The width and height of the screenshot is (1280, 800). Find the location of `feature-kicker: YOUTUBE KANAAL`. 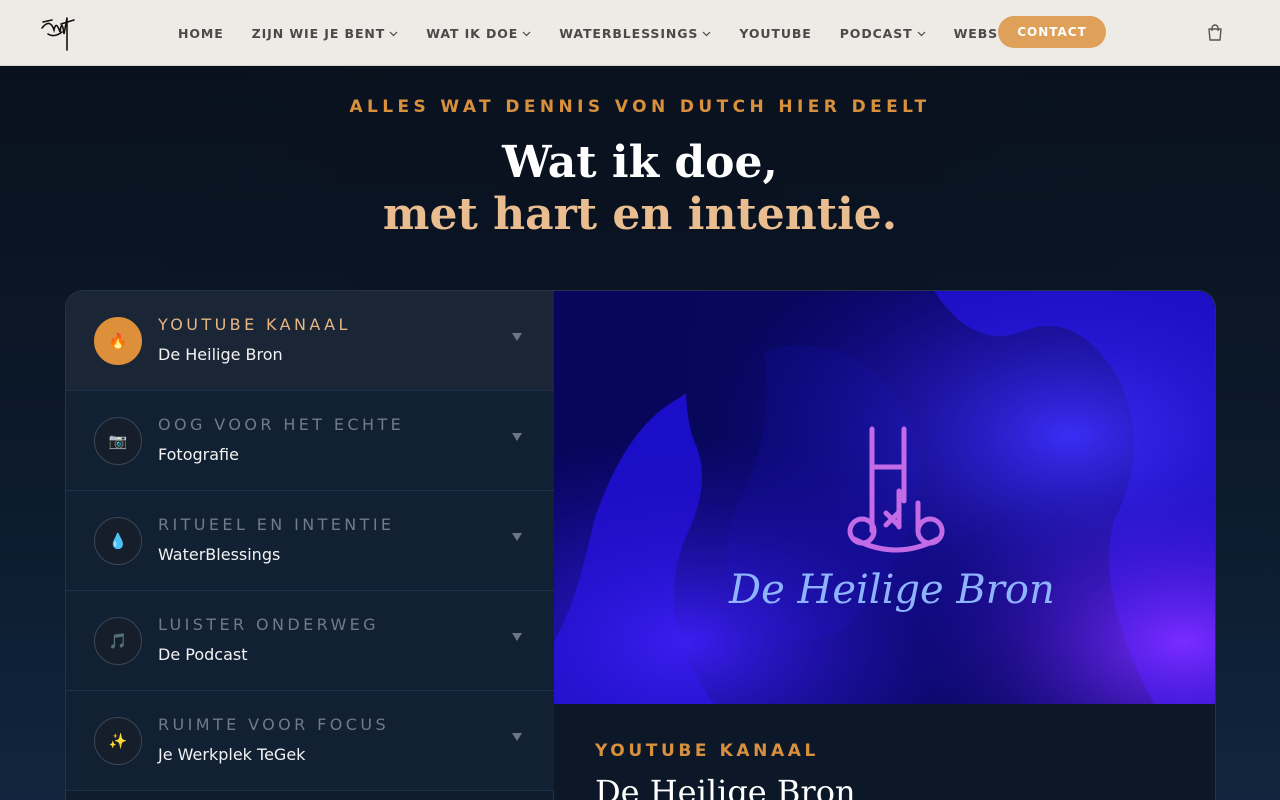

feature-kicker: YOUTUBE KANAAL is located at coordinates (707, 751).